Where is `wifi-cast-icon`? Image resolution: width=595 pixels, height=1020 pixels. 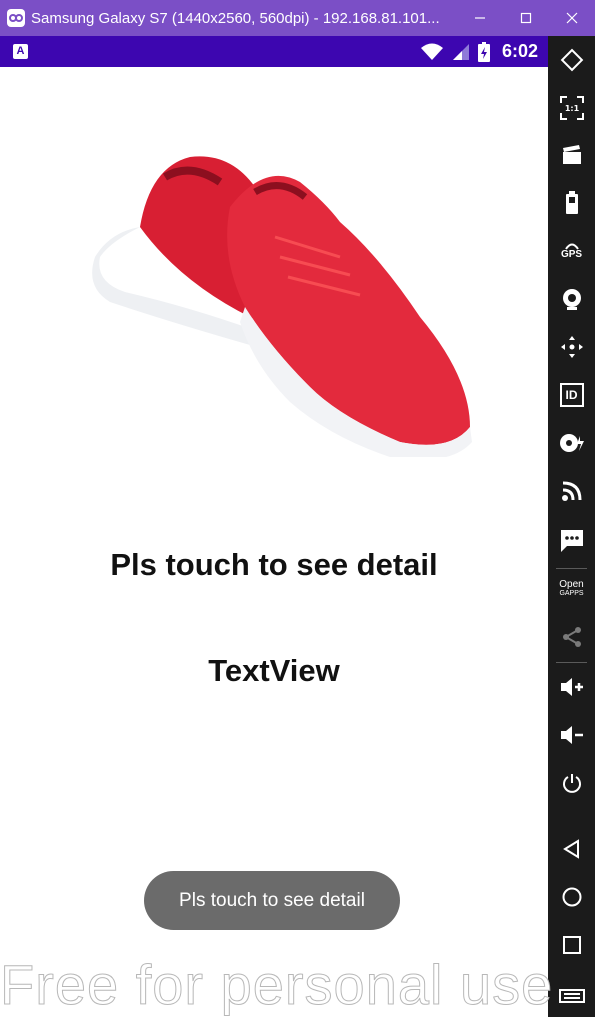
wifi-cast-icon is located at coordinates (571, 491).